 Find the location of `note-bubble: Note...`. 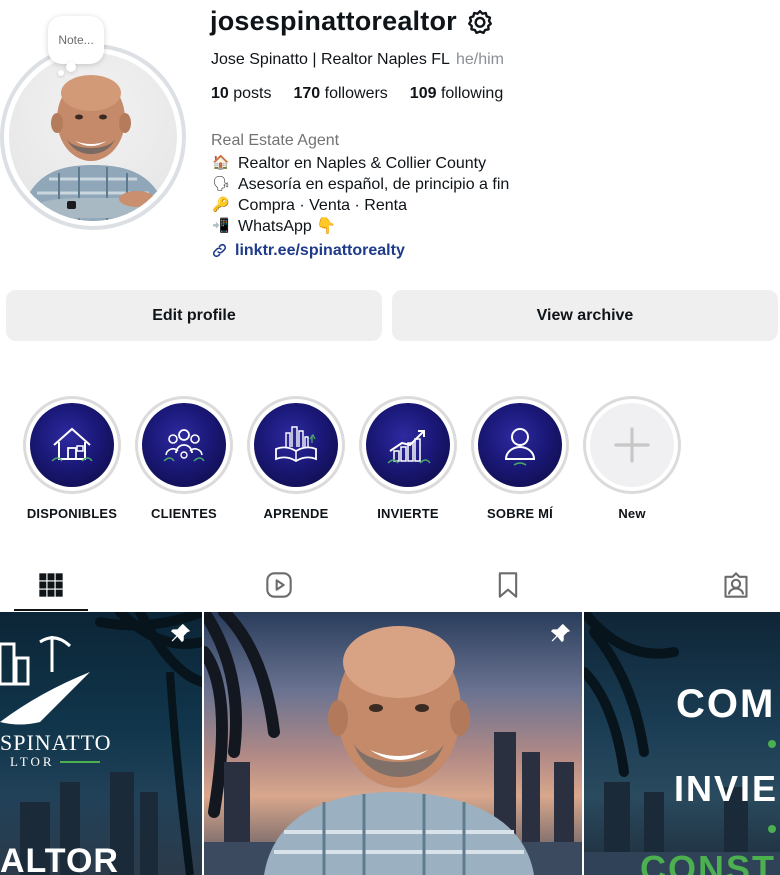

note-bubble: Note... is located at coordinates (76, 44).